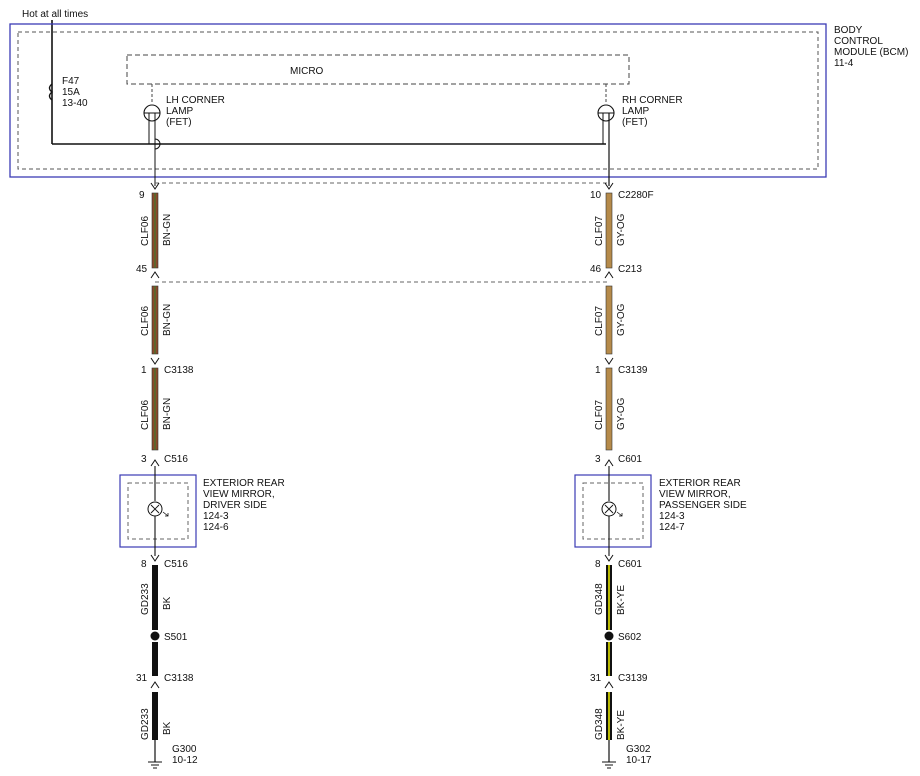  What do you see at coordinates (844, 63) in the screenshot?
I see `bcm-title-4: 11-4` at bounding box center [844, 63].